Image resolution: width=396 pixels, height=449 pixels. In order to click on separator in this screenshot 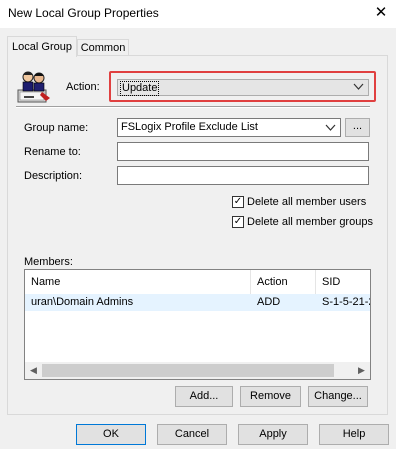, I will do `click(193, 107)`.